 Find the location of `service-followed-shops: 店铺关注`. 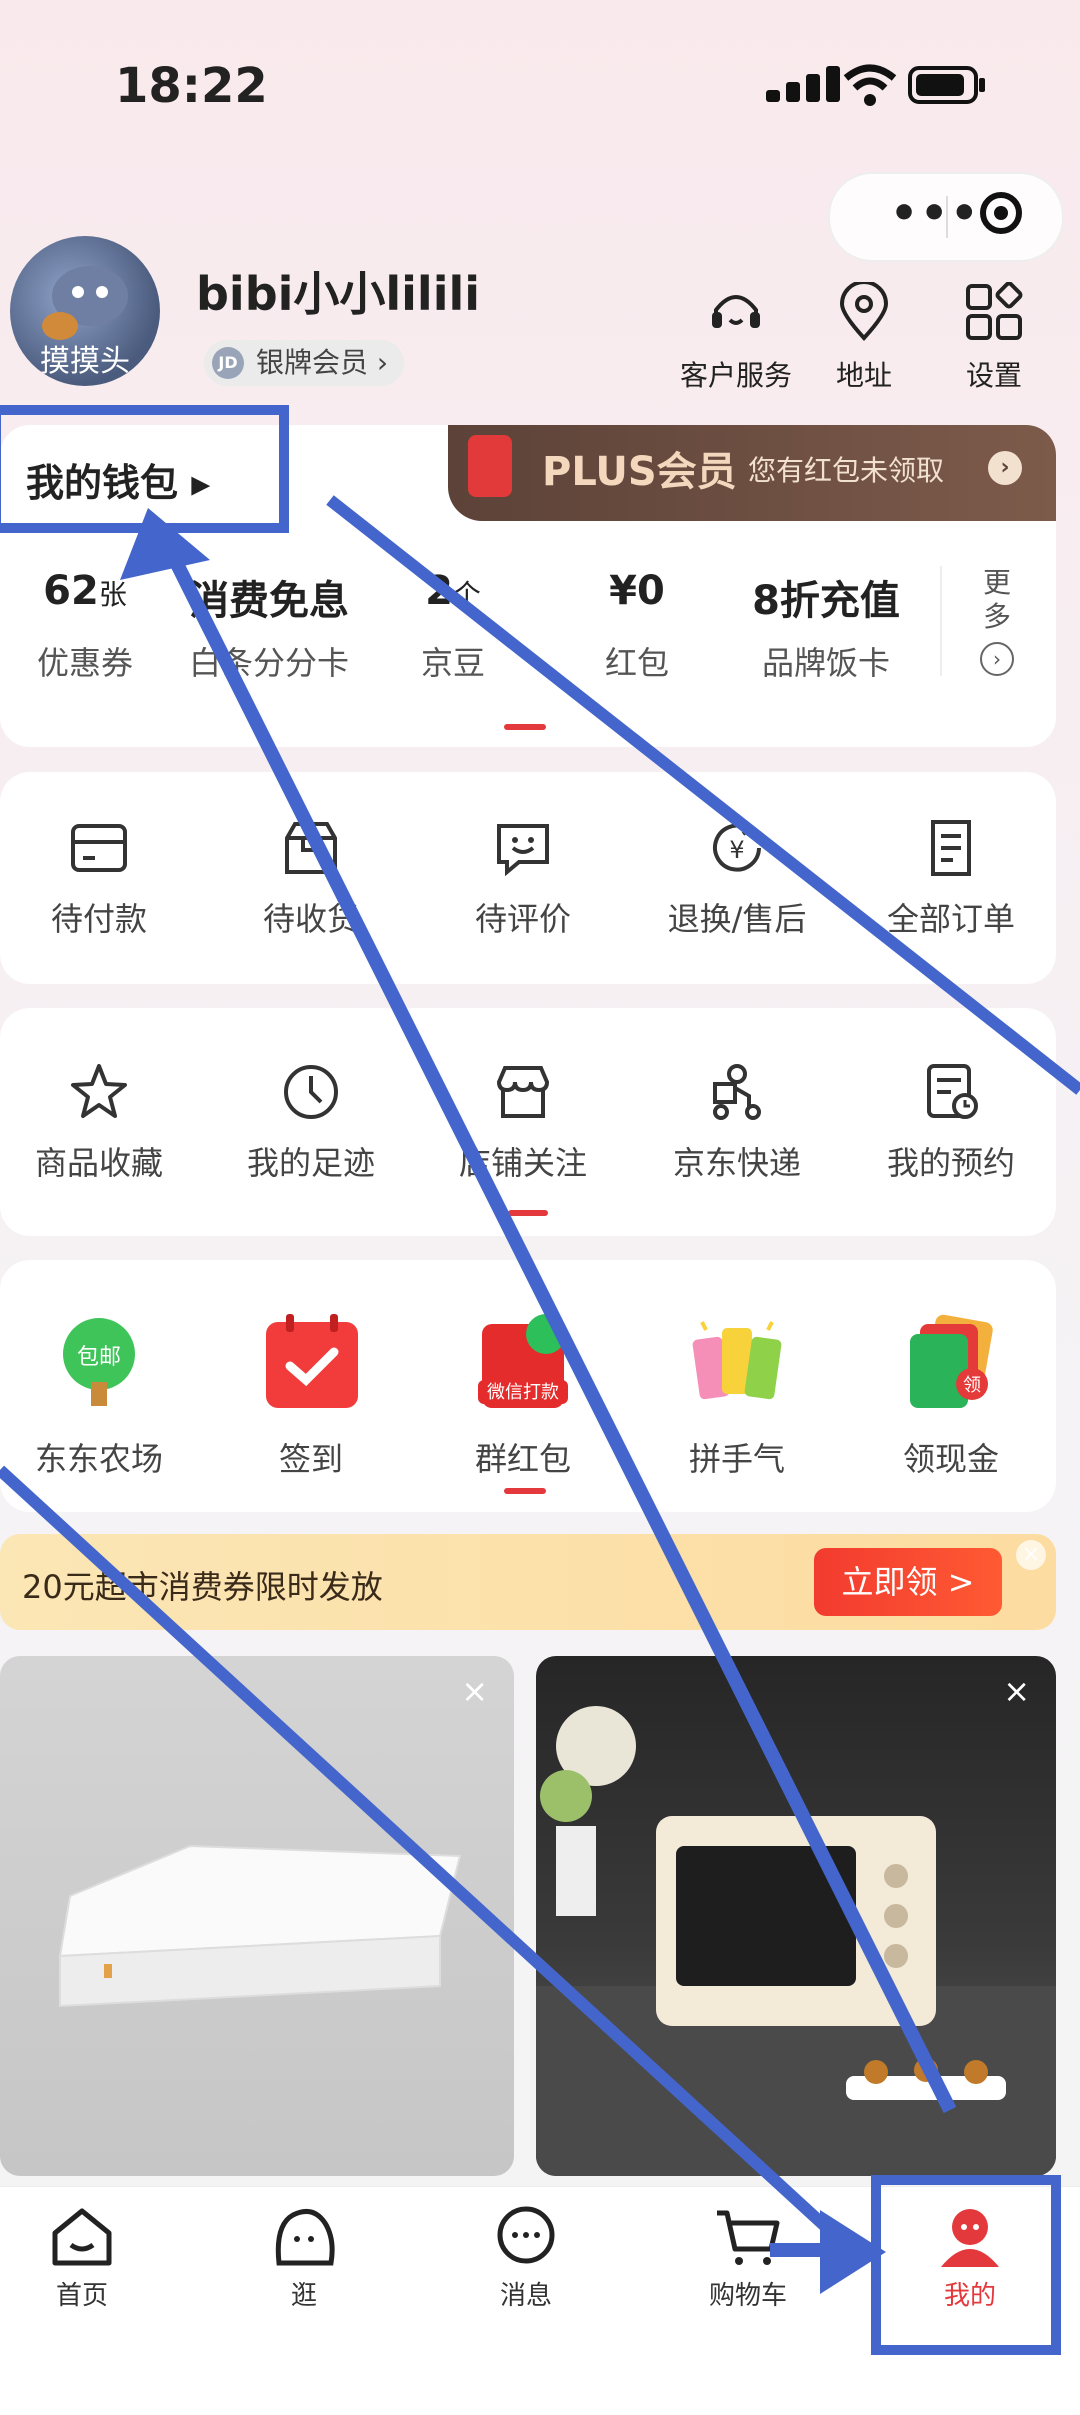

service-followed-shops: 店铺关注 is located at coordinates (523, 1123).